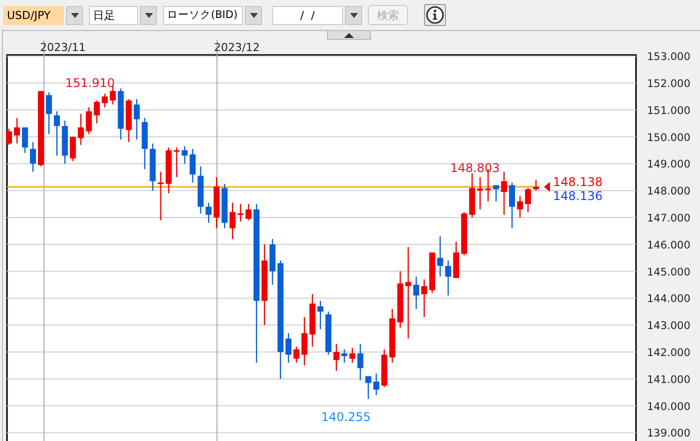 This screenshot has height=441, width=700. What do you see at coordinates (63, 47) in the screenshot?
I see `date-label: 2023/11` at bounding box center [63, 47].